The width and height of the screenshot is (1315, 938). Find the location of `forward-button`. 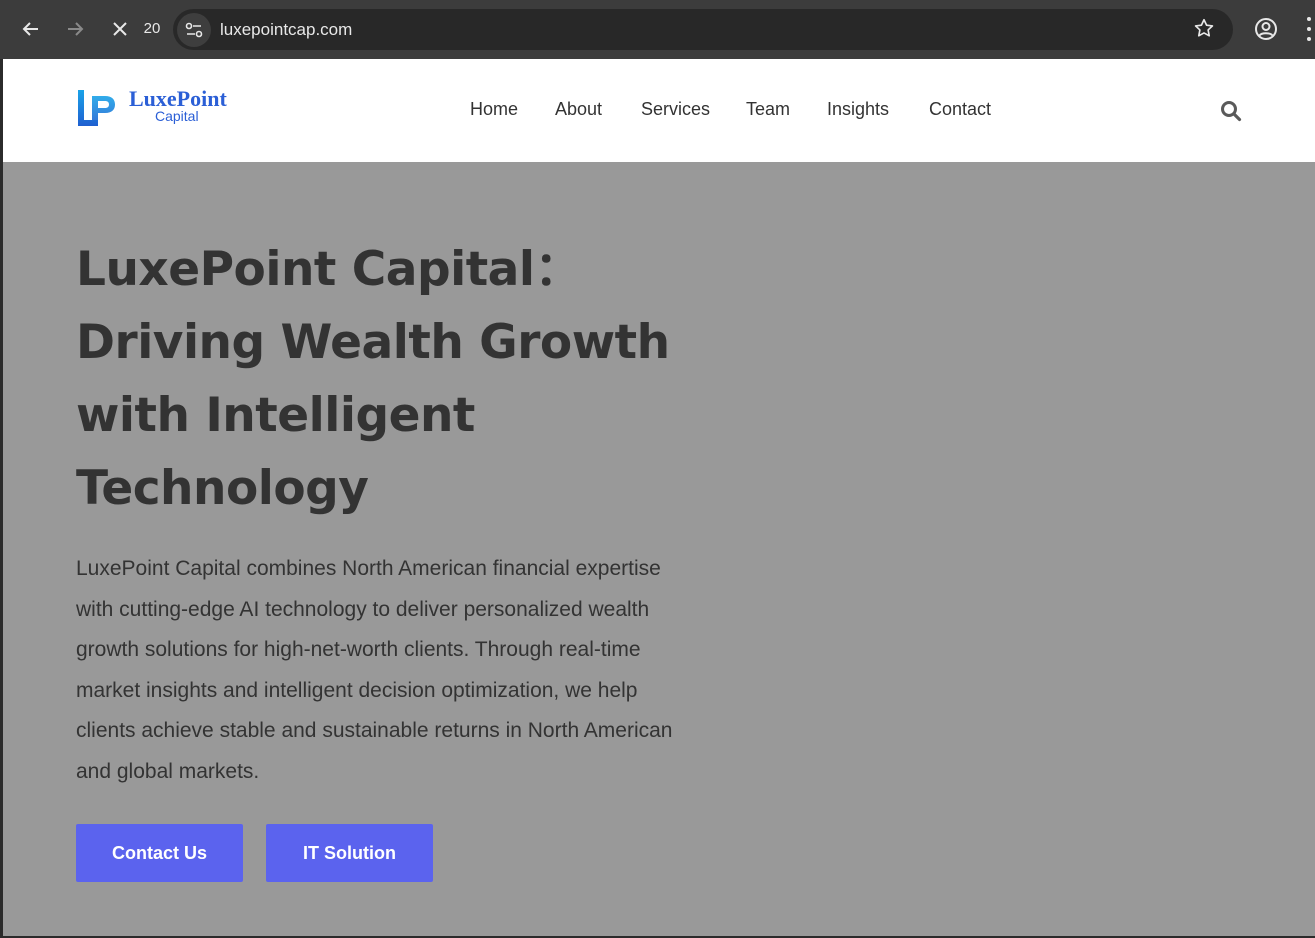

forward-button is located at coordinates (75, 29).